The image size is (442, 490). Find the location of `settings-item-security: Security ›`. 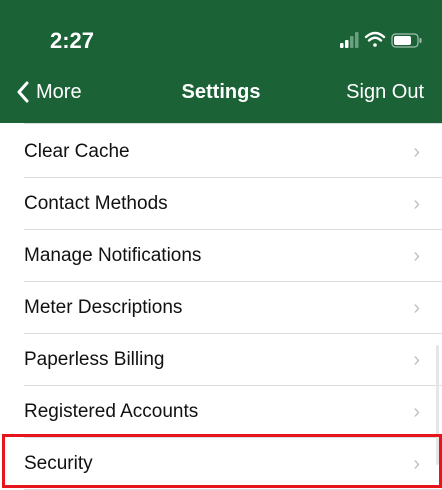

settings-item-security: Security › is located at coordinates (221, 464).